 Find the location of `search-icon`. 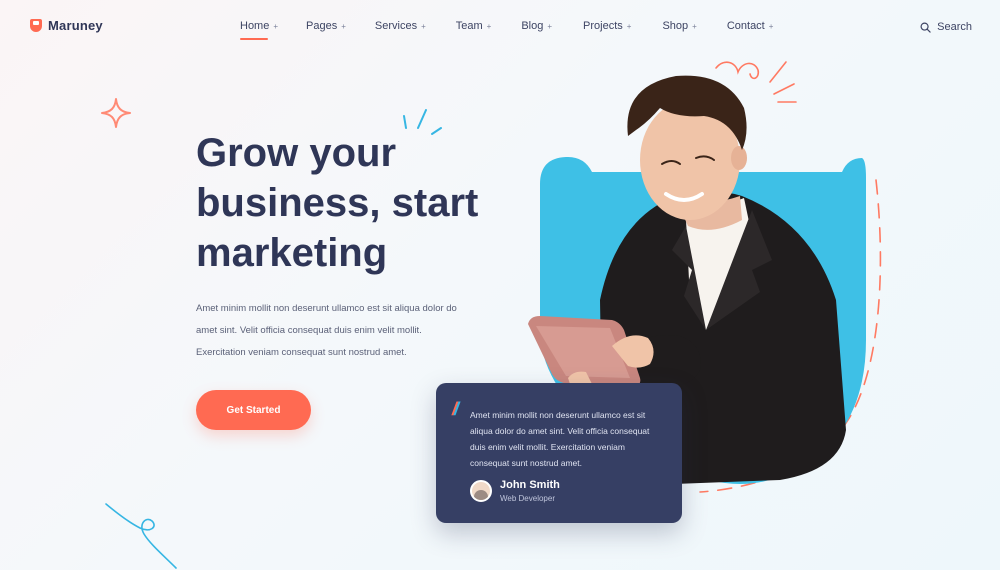

search-icon is located at coordinates (925, 27).